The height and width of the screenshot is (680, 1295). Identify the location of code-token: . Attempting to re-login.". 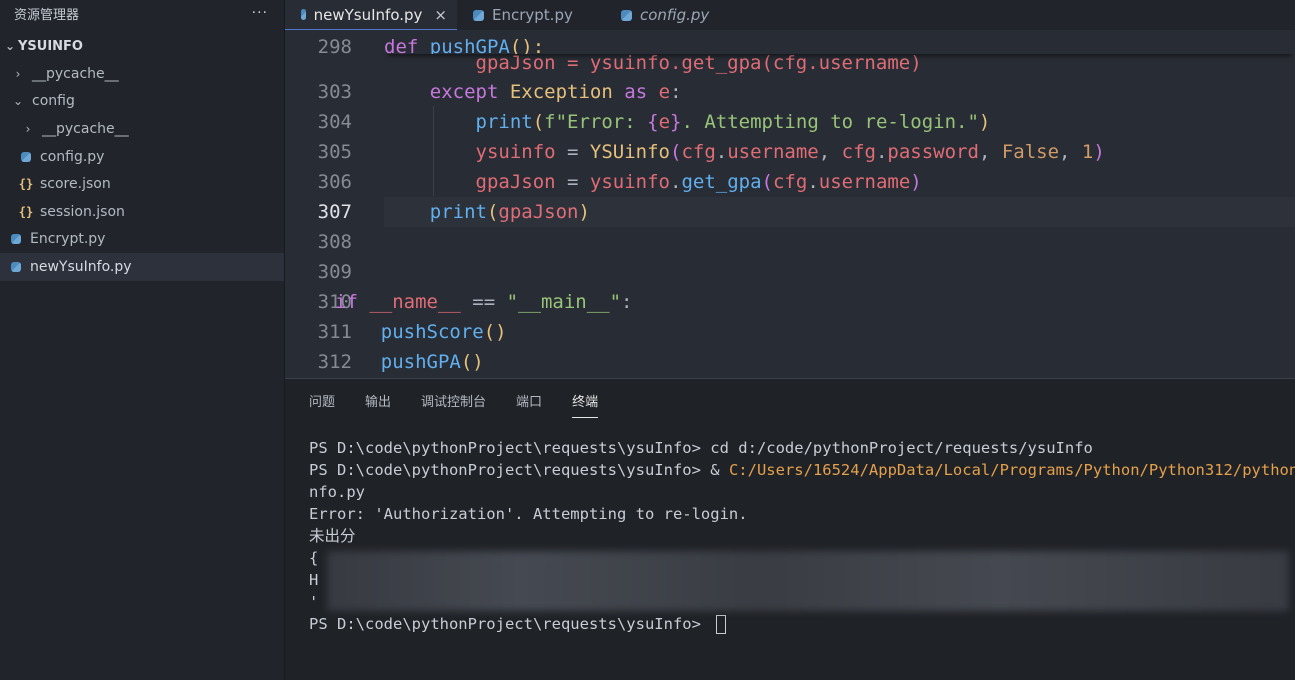
(830, 122).